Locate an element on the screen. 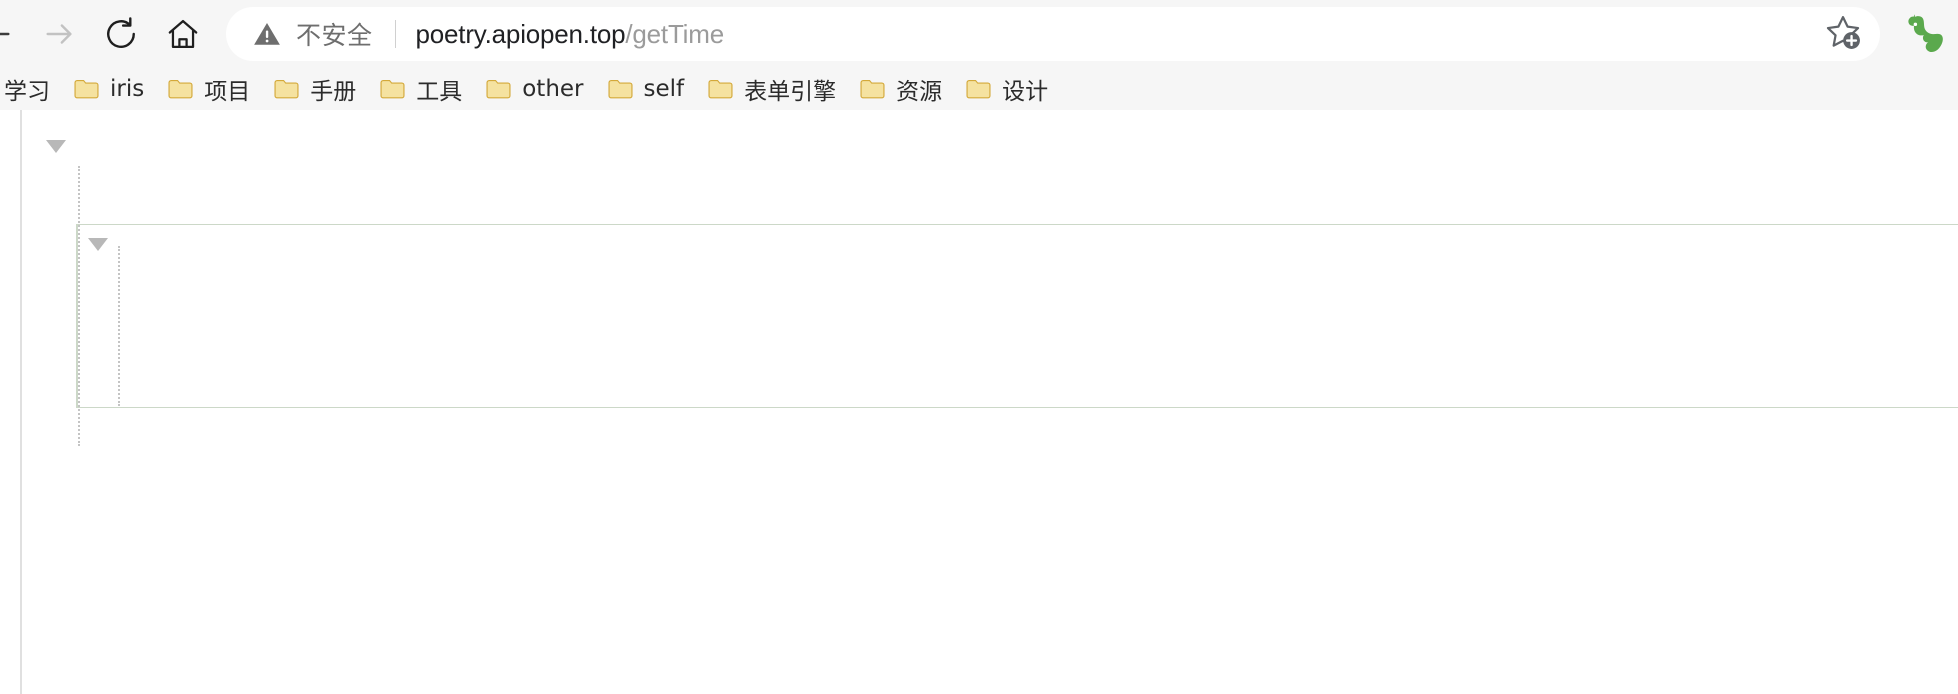  indent-guide-result is located at coordinates (119, 326).